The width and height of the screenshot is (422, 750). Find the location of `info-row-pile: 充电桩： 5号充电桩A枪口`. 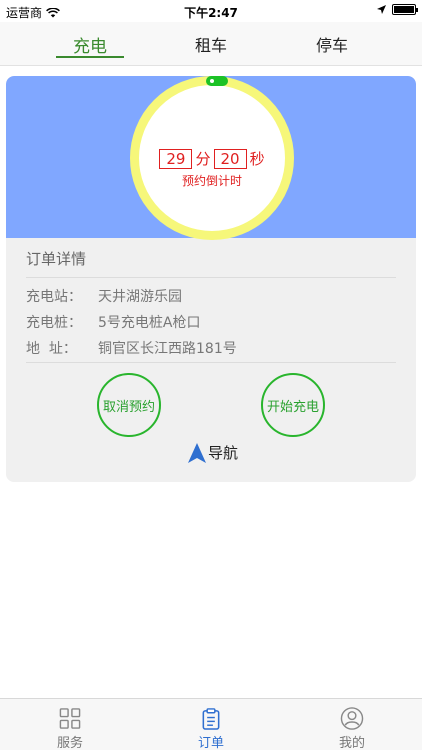

info-row-pile: 充电桩： 5号充电桩A枪口 is located at coordinates (113, 322).